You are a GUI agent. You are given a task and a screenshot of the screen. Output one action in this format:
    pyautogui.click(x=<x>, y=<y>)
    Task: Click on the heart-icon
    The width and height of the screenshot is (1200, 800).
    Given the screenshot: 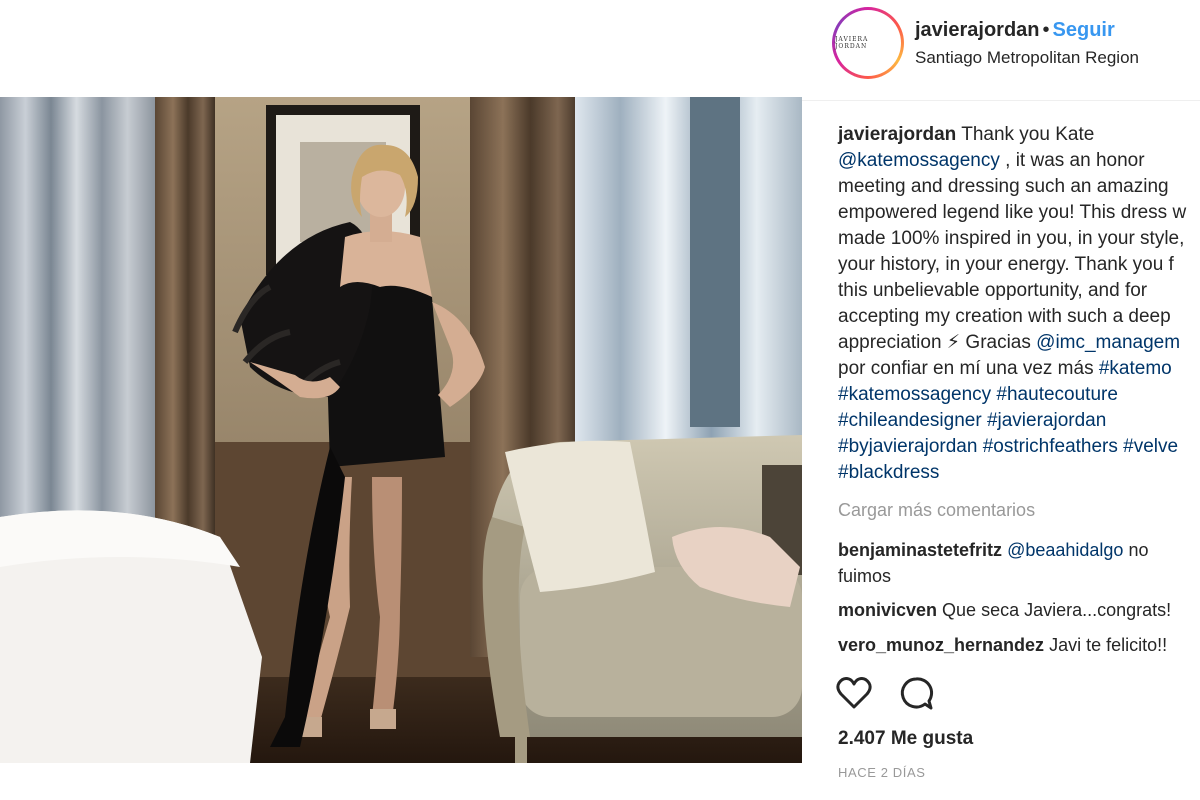 What is the action you would take?
    pyautogui.click(x=854, y=693)
    